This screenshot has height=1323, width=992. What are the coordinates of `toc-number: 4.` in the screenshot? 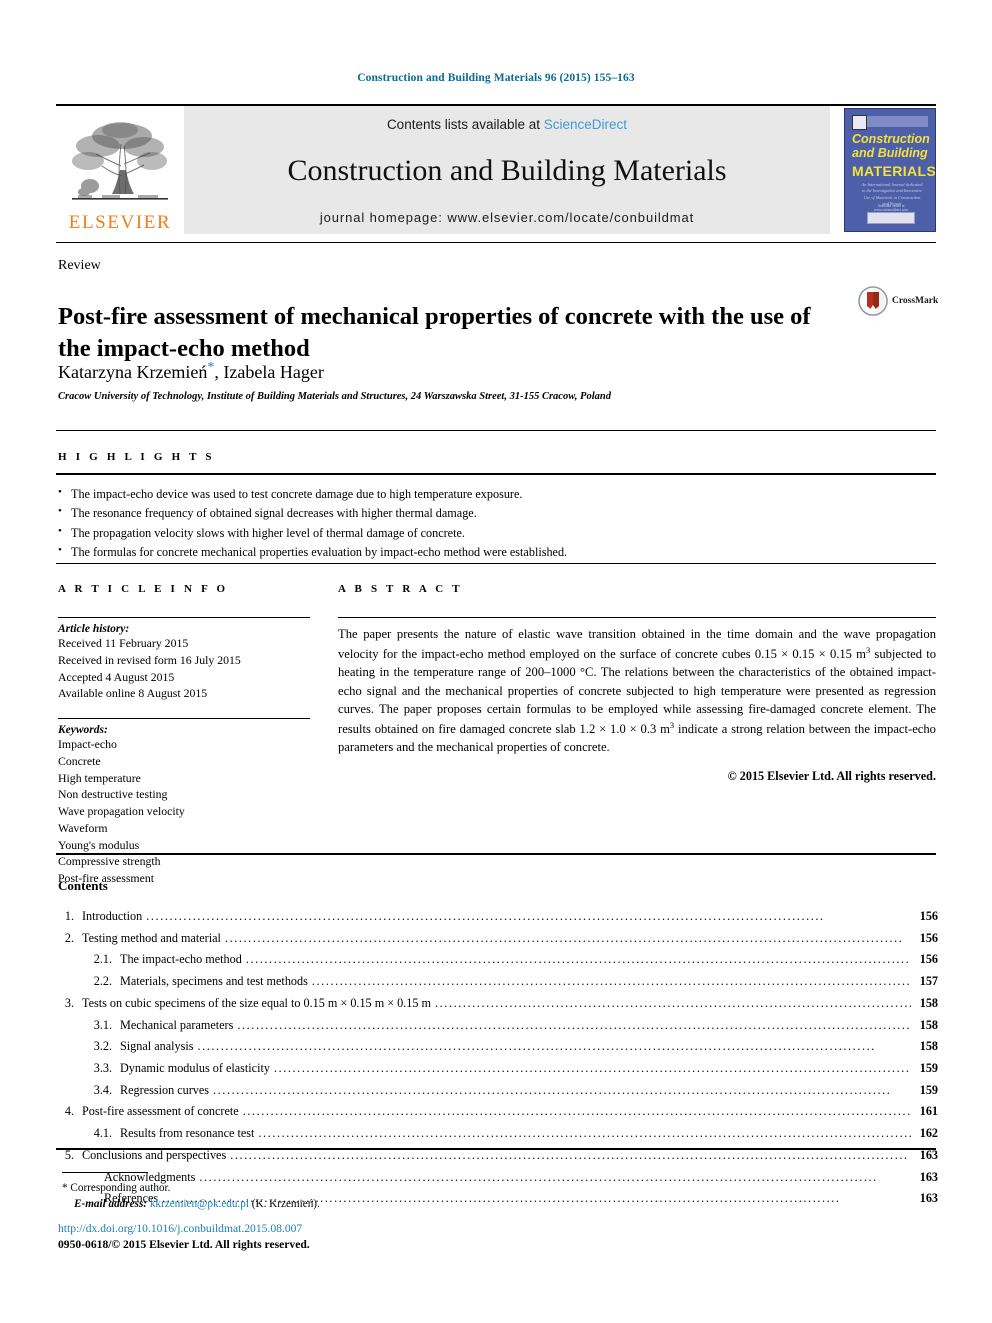 It's located at (69, 1111).